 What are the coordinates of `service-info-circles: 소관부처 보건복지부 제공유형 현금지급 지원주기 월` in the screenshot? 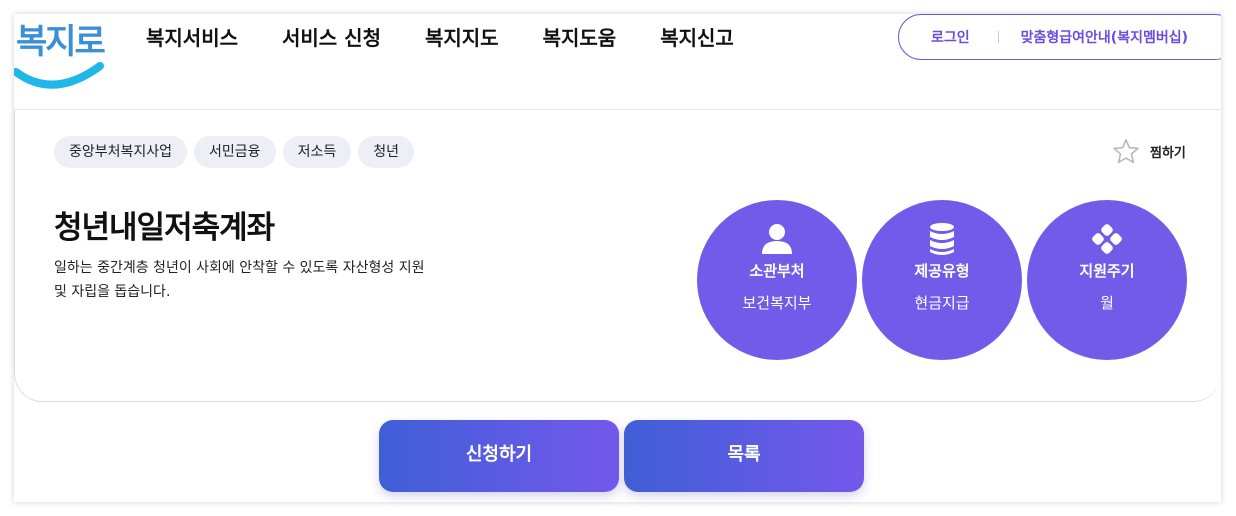 It's located at (944, 280).